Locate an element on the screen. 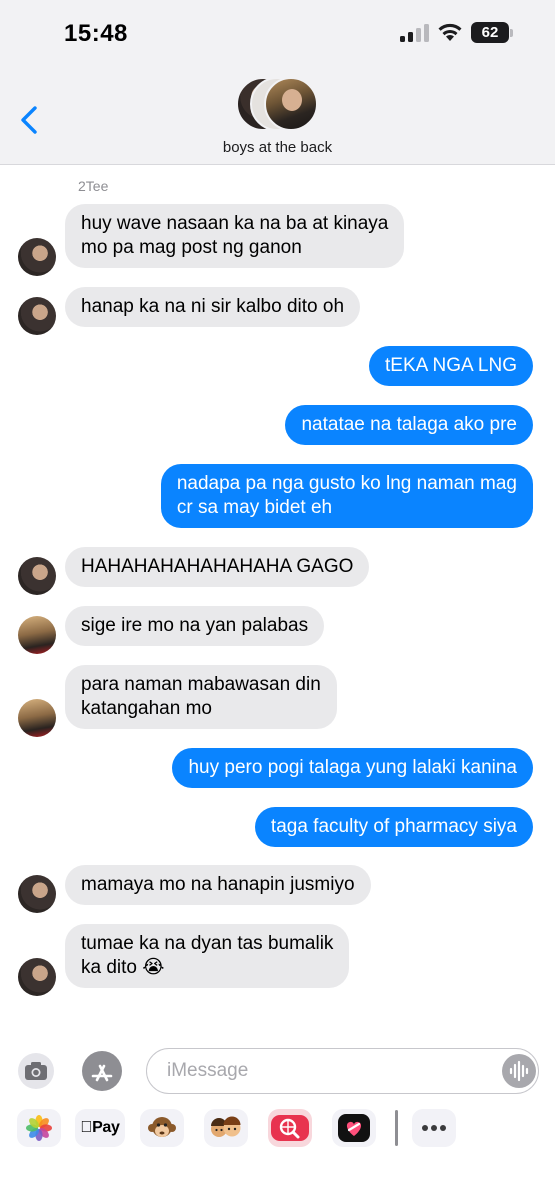 The width and height of the screenshot is (555, 1200). image-search-button is located at coordinates (290, 1128).